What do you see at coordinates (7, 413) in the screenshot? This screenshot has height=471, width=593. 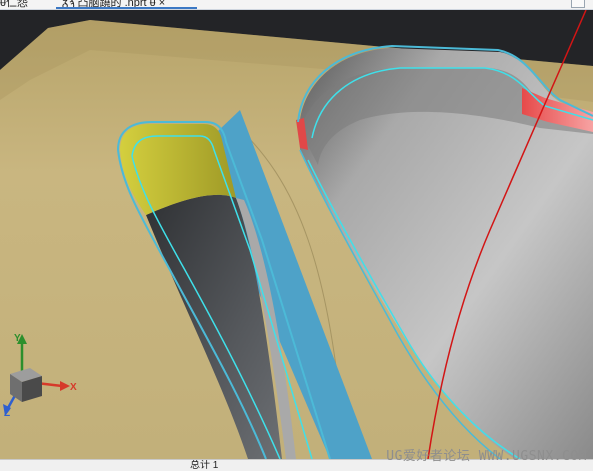 I see `triad-z-label: Z` at bounding box center [7, 413].